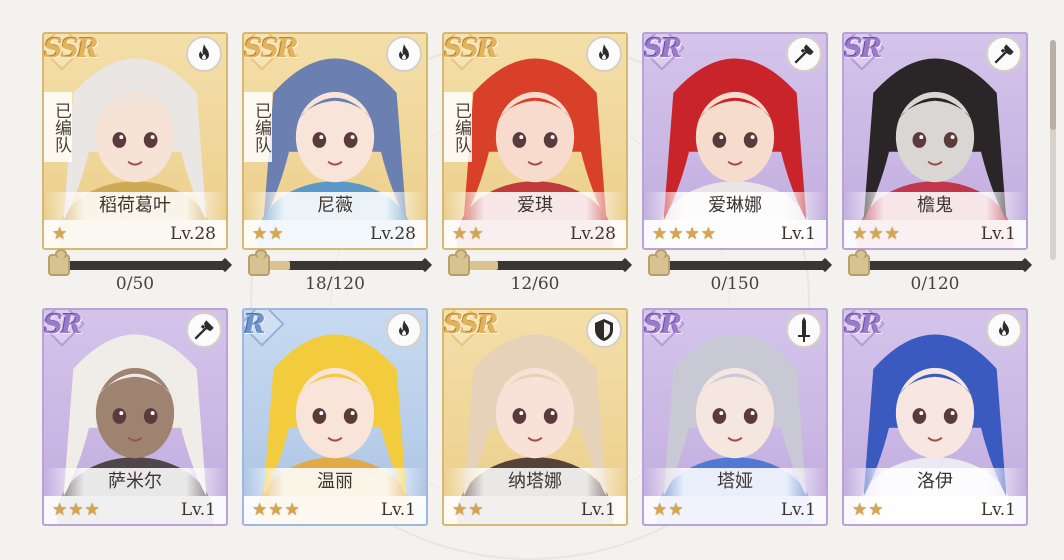  I want to click on character-card: SSR 已编队爱琪 ★ ★ Lv.28, so click(535, 141).